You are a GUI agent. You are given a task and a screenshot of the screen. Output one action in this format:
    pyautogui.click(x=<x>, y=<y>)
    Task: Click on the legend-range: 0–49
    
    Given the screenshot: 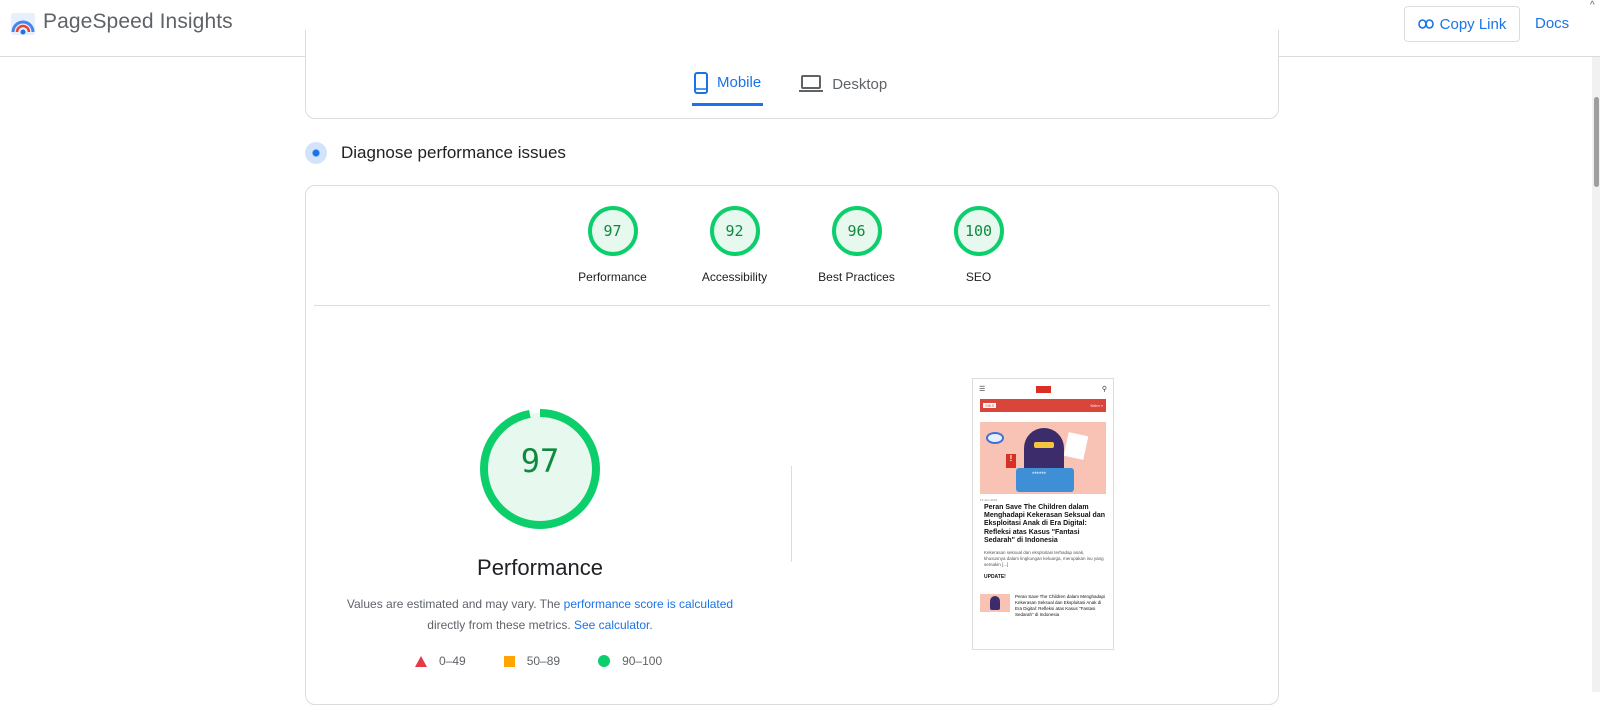 What is the action you would take?
    pyautogui.click(x=452, y=661)
    